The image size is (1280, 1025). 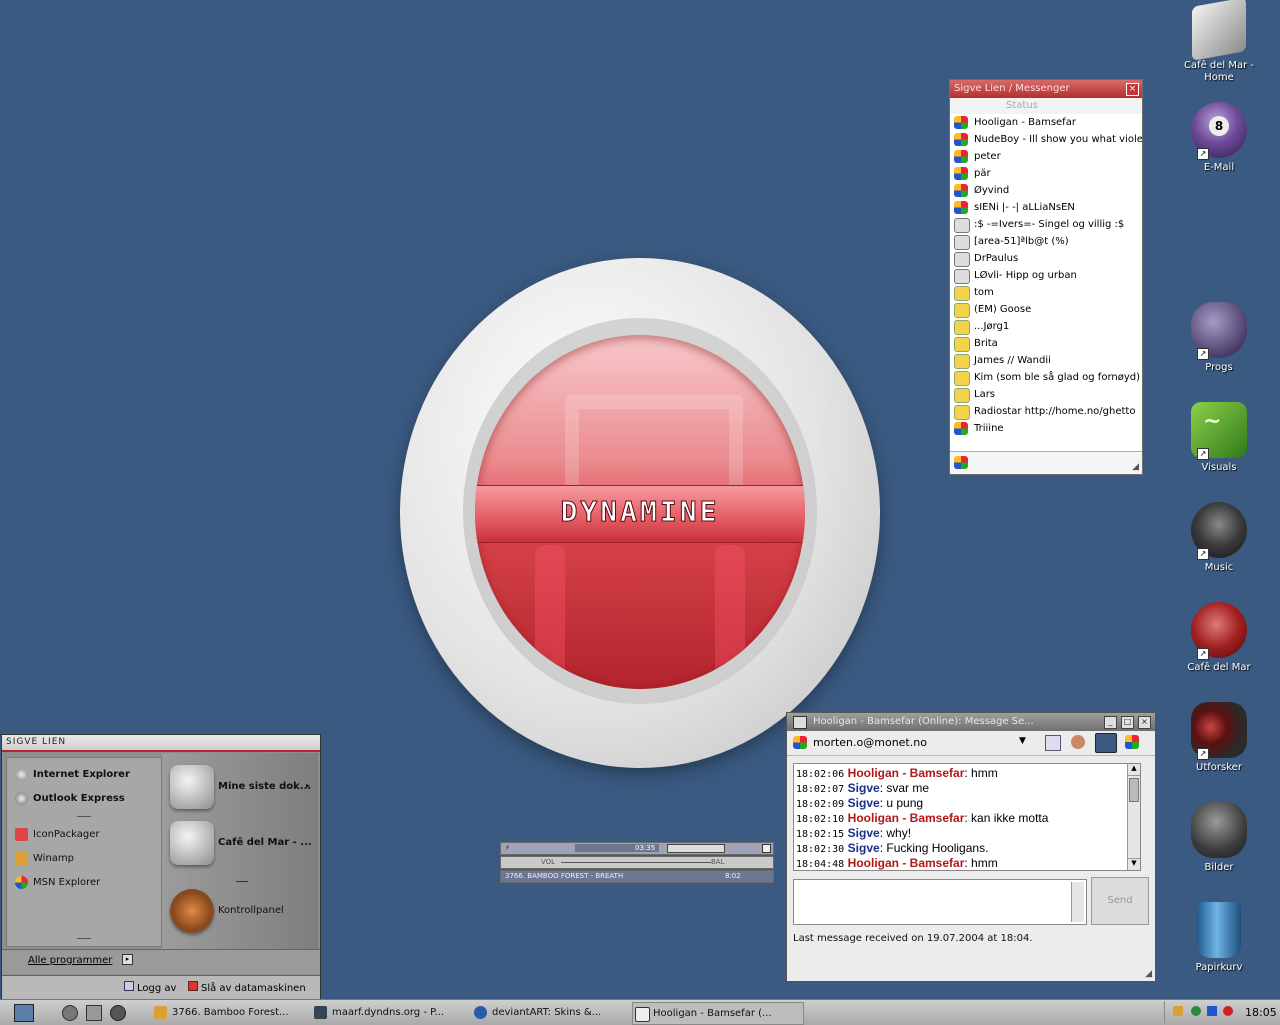 What do you see at coordinates (1134, 770) in the screenshot?
I see `scroll-up-icon: ▲` at bounding box center [1134, 770].